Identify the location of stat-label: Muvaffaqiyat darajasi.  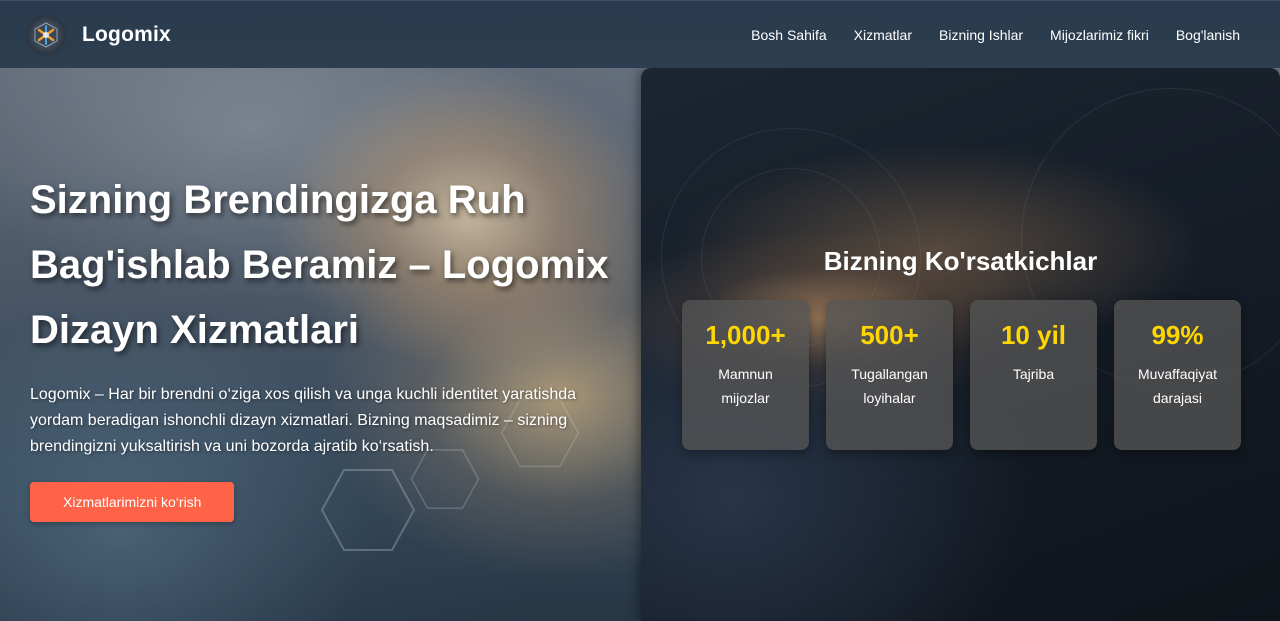
(1177, 386).